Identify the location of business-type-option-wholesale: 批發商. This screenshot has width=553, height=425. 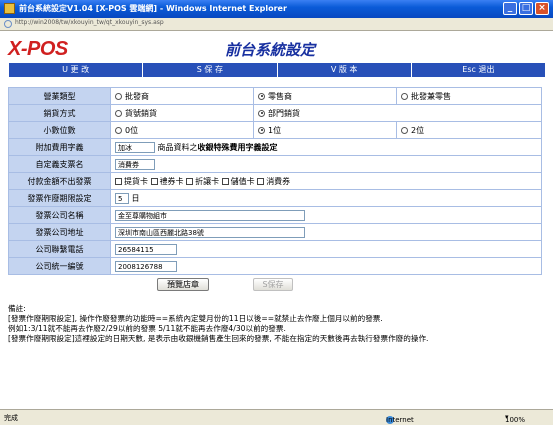
(182, 96).